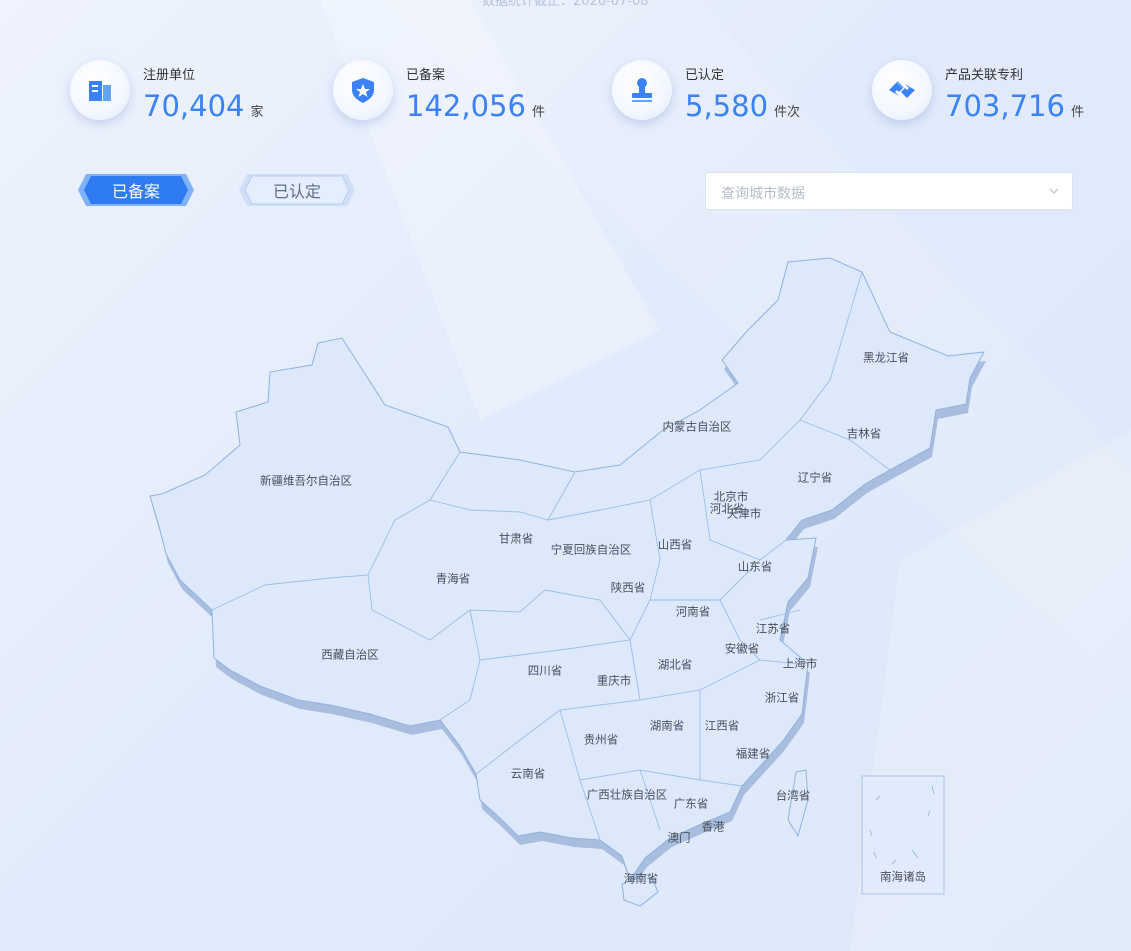 This screenshot has height=951, width=1131. I want to click on province-label: 河北省, so click(727, 509).